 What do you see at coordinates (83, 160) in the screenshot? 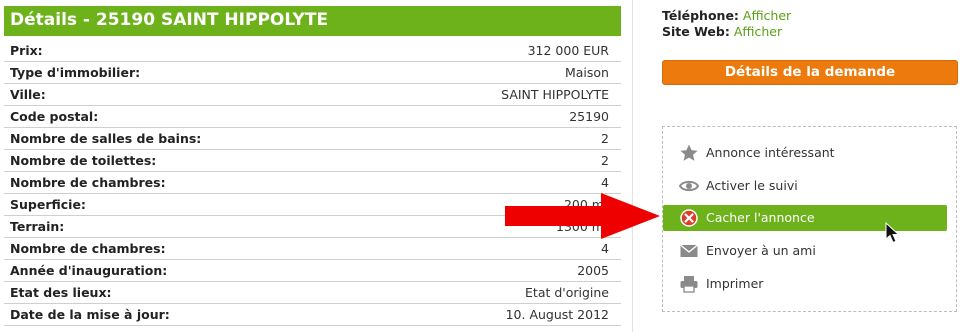
I see `detail-label: Nombre de toilettes:` at bounding box center [83, 160].